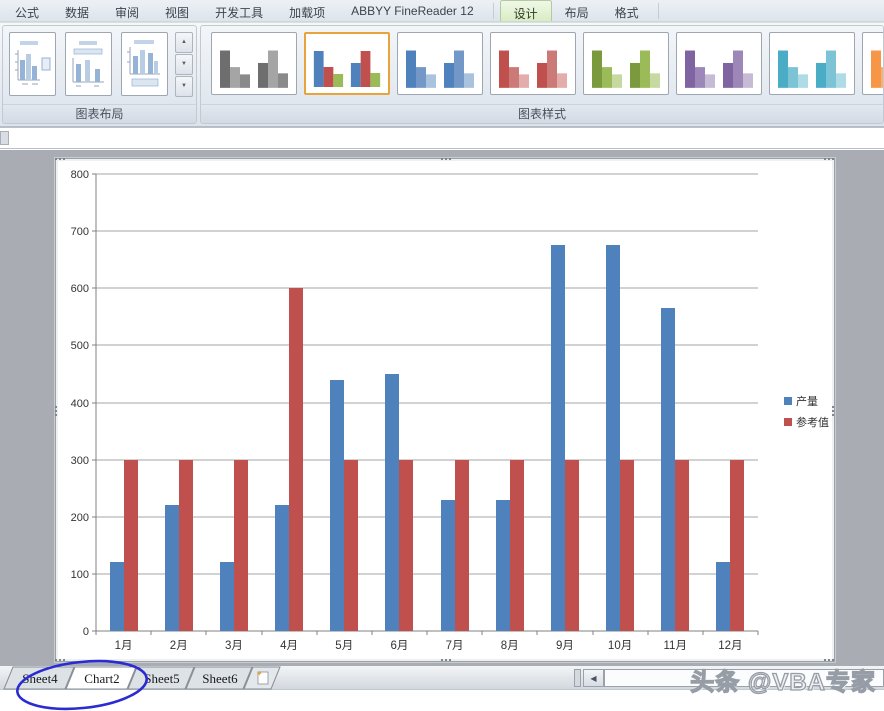  Describe the element at coordinates (259, 673) in the screenshot. I see `insert-worksheet-star-icon: ✦` at that location.